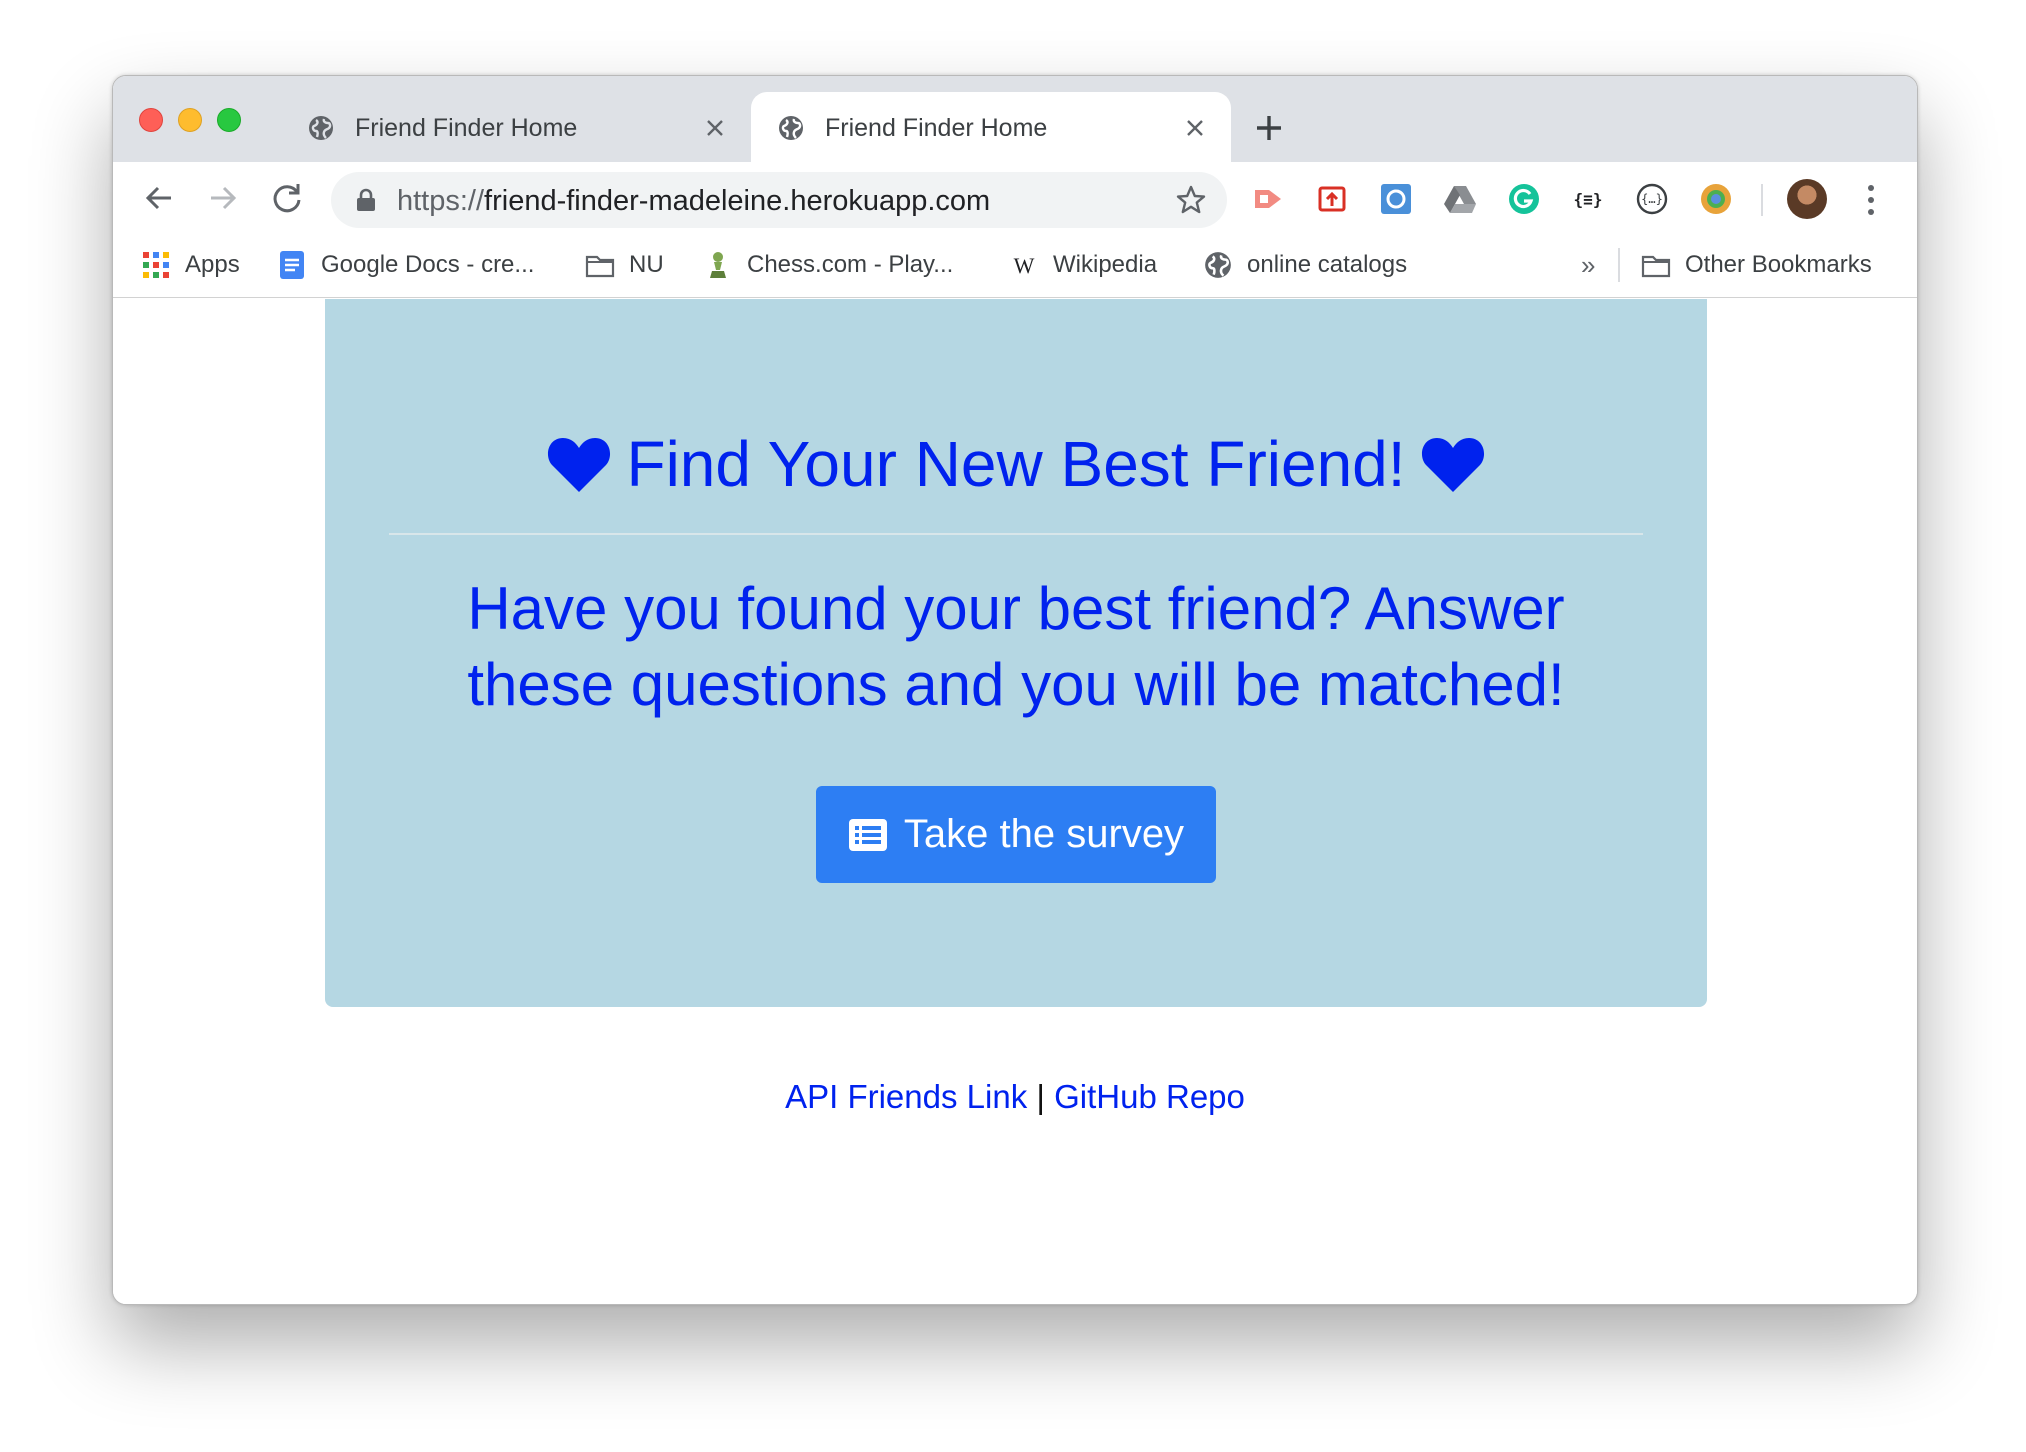  Describe the element at coordinates (1332, 199) in the screenshot. I see `save-extension-icon` at that location.